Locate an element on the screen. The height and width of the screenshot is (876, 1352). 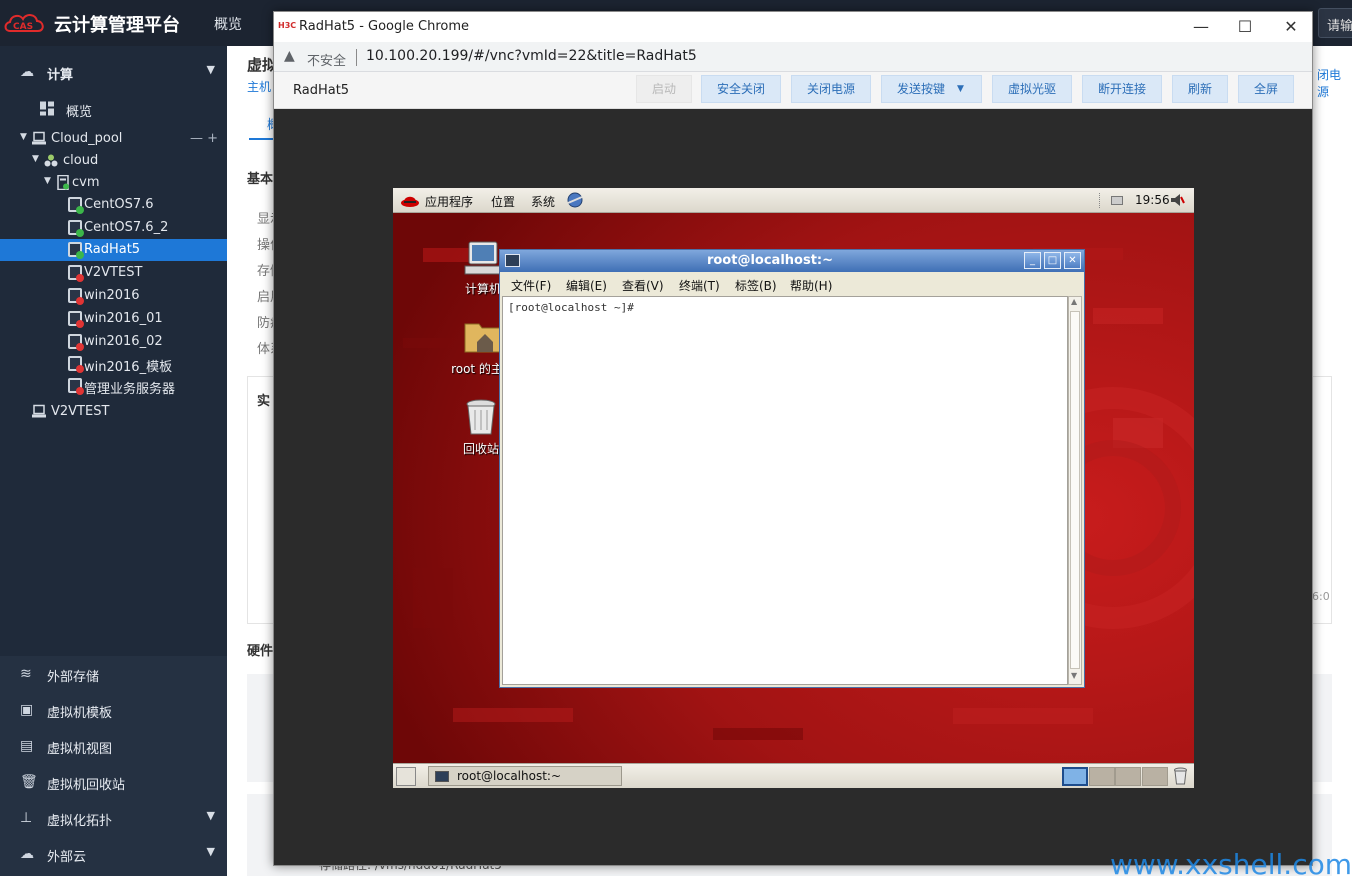
vm-label: RadHat5 is located at coordinates (112, 249).